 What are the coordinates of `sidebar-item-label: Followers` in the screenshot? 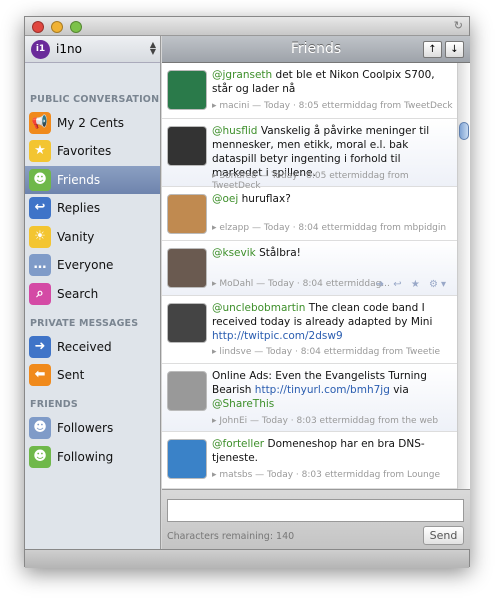 It's located at (85, 428).